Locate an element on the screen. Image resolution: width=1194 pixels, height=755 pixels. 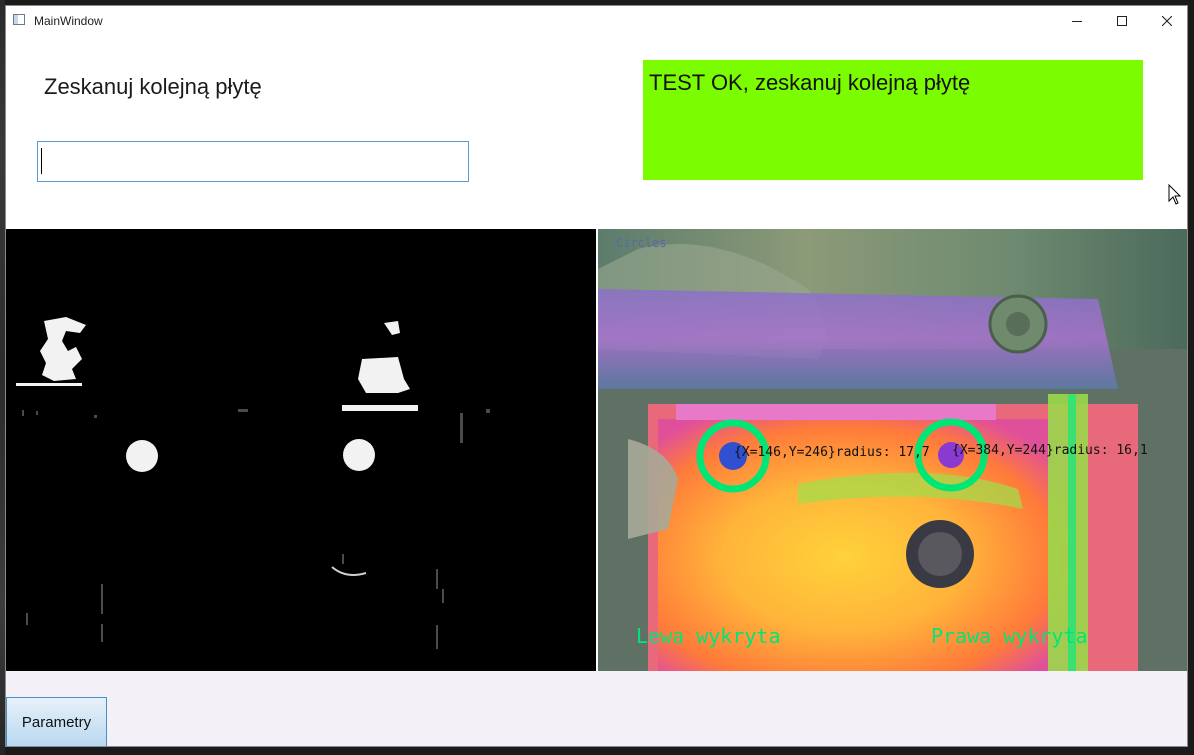
mouse-cursor-icon is located at coordinates (1175, 194).